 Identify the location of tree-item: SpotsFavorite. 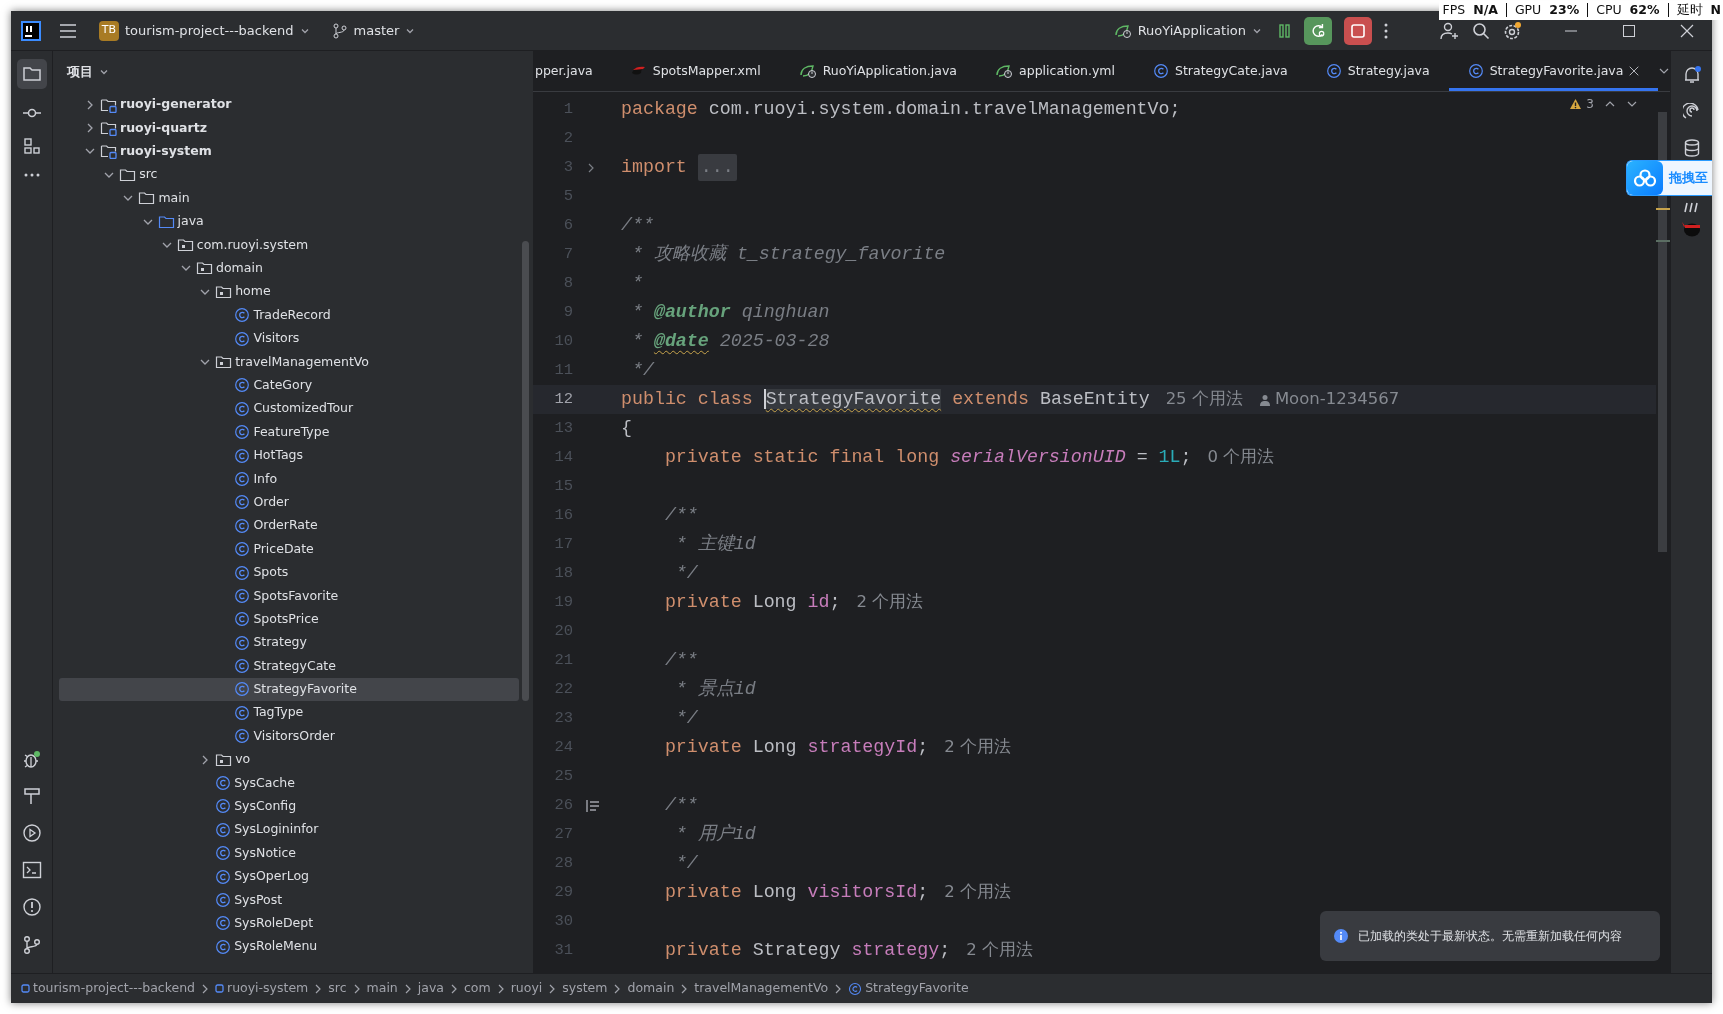
(289, 596).